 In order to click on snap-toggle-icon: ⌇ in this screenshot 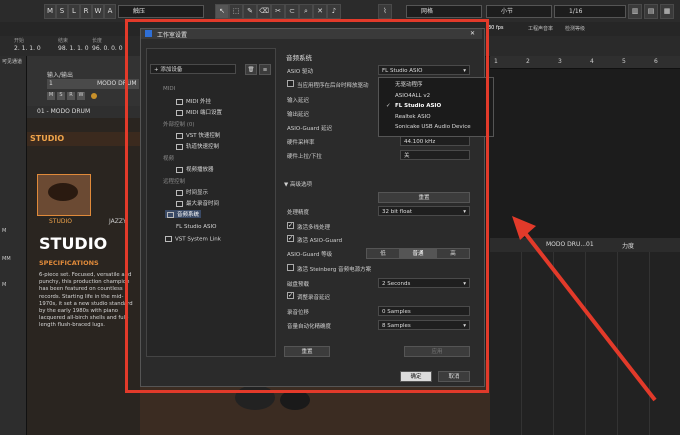, I will do `click(385, 11)`.